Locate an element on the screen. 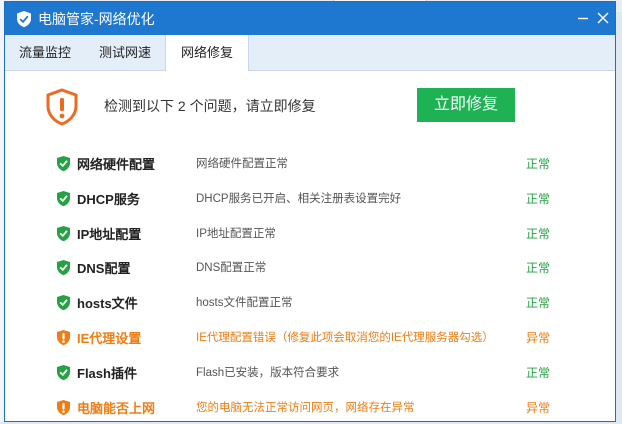  check-item-row: 电脑能否上网 您的电脑无法正常访问网页，网络存在异常 异常 is located at coordinates (310, 407).